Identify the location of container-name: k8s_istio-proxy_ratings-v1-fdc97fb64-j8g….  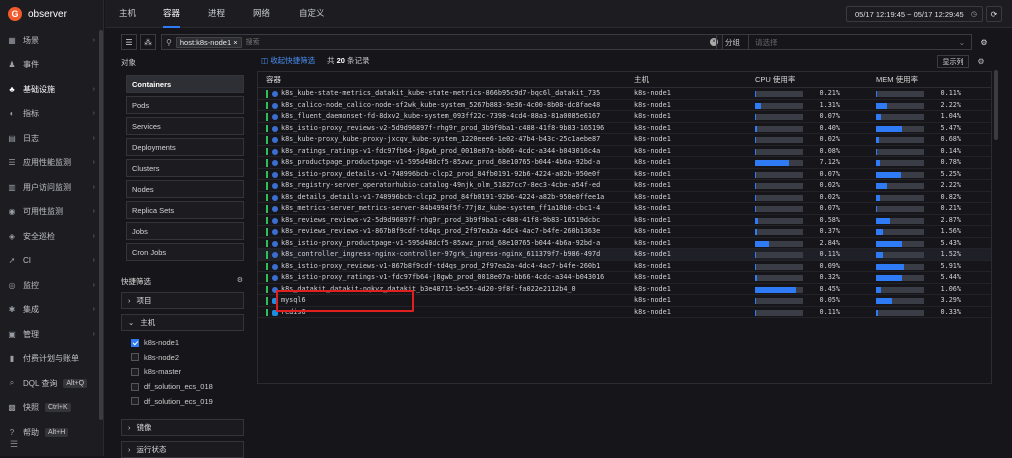
(451, 278).